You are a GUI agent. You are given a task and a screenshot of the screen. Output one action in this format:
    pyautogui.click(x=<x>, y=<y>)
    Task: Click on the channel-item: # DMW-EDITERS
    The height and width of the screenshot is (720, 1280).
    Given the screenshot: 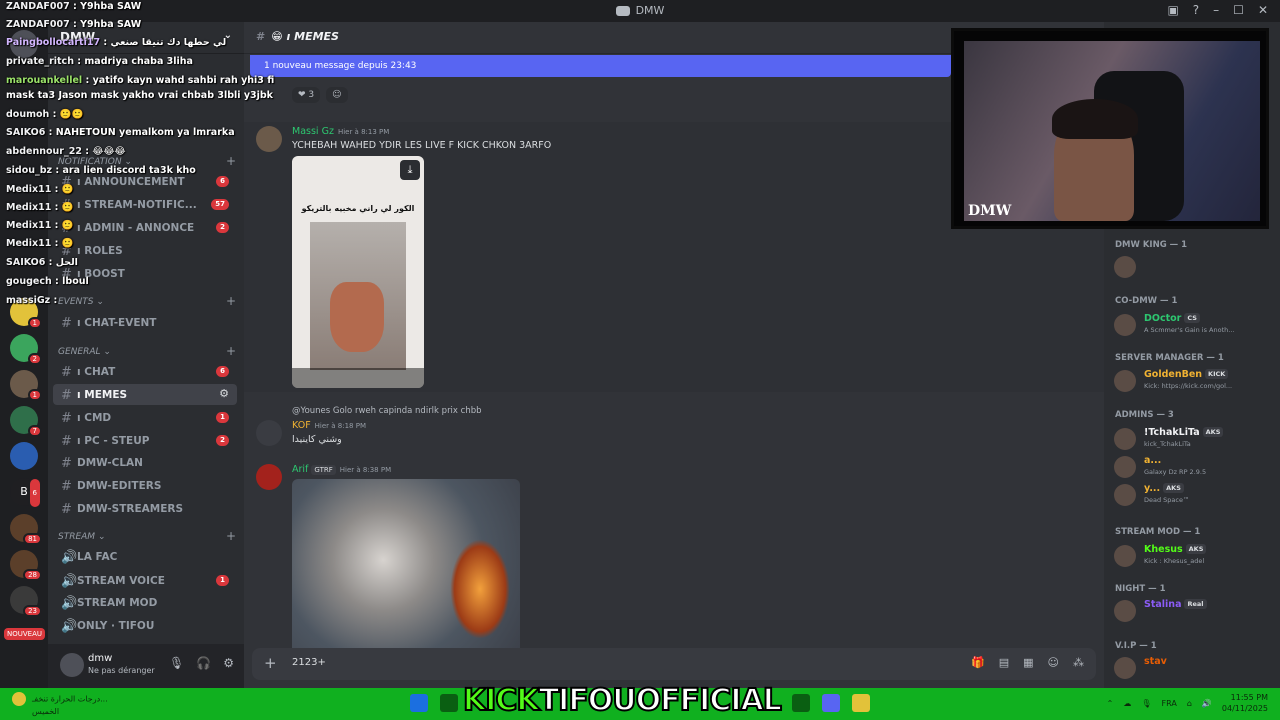 What is the action you would take?
    pyautogui.click(x=145, y=485)
    